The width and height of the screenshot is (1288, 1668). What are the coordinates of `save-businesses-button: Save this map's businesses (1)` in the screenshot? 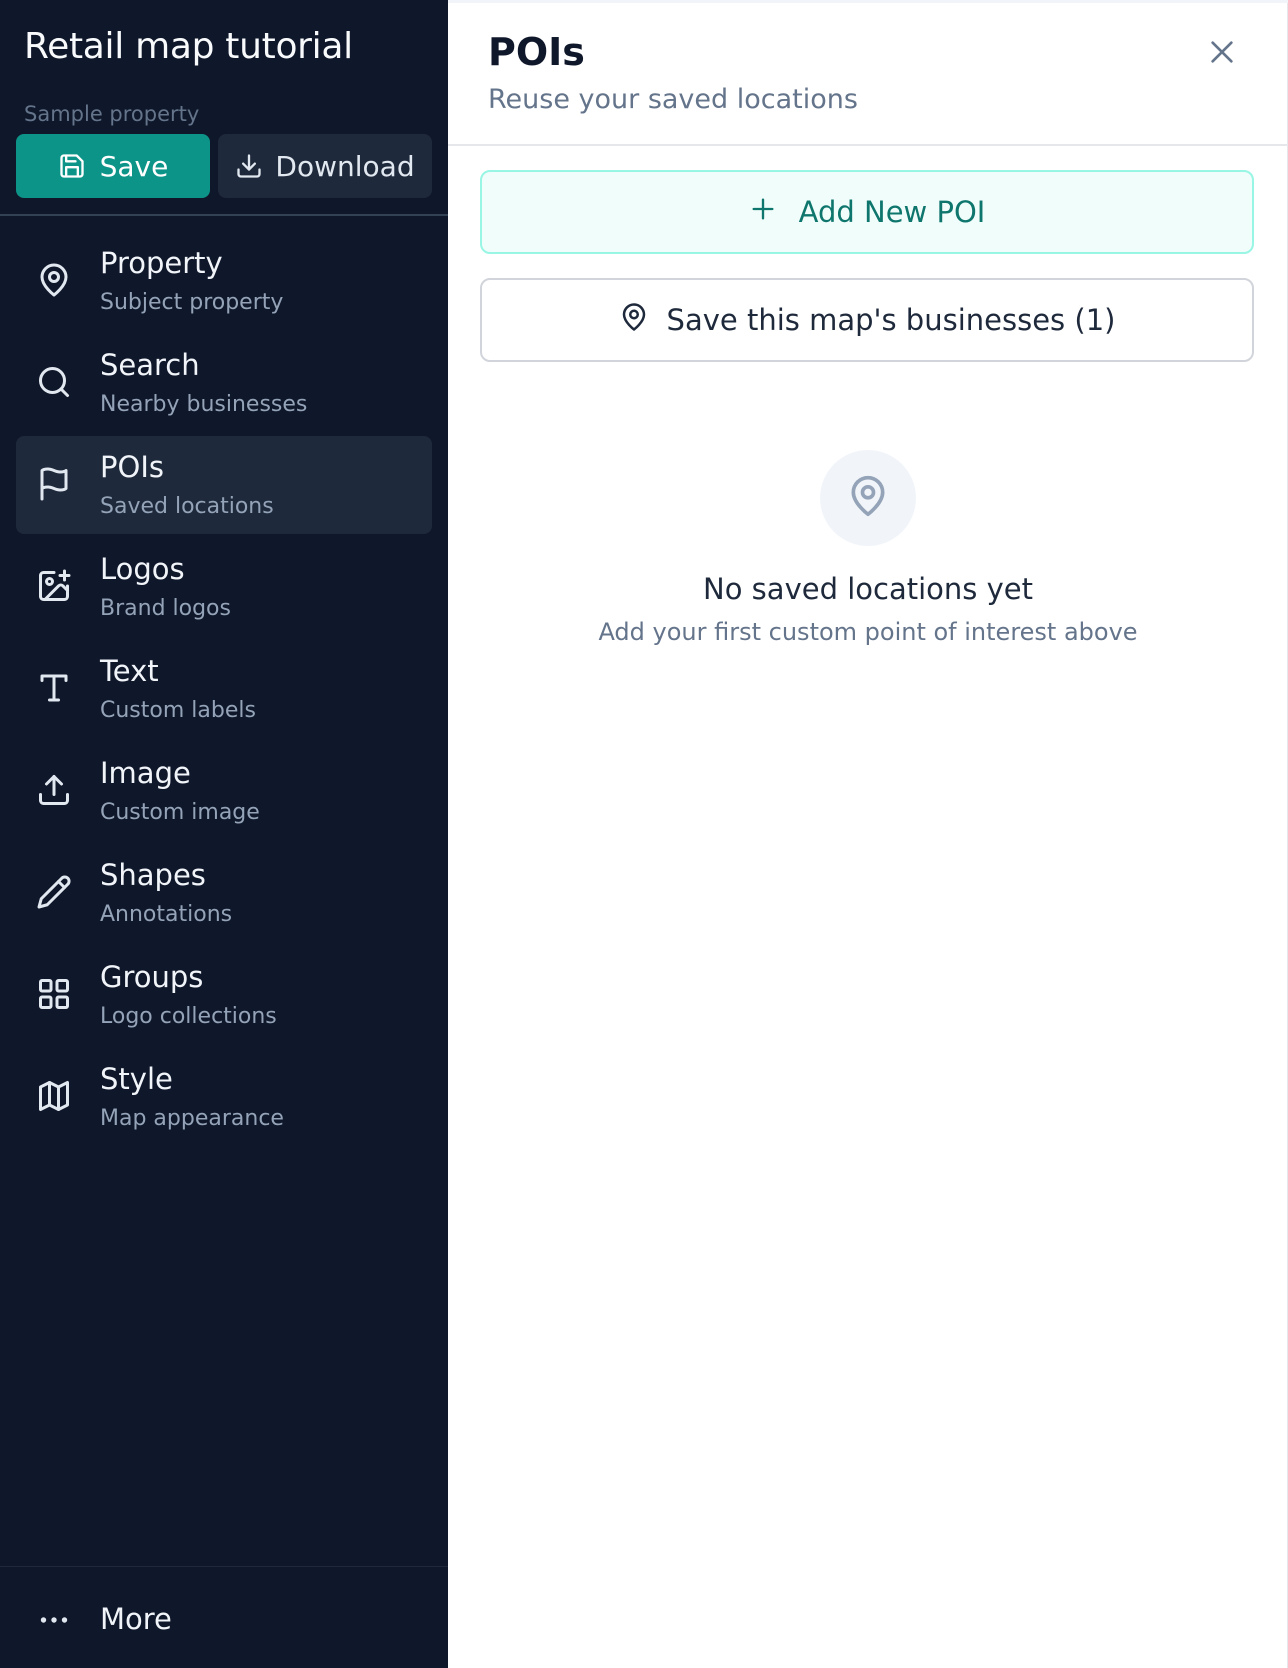 It's located at (867, 320).